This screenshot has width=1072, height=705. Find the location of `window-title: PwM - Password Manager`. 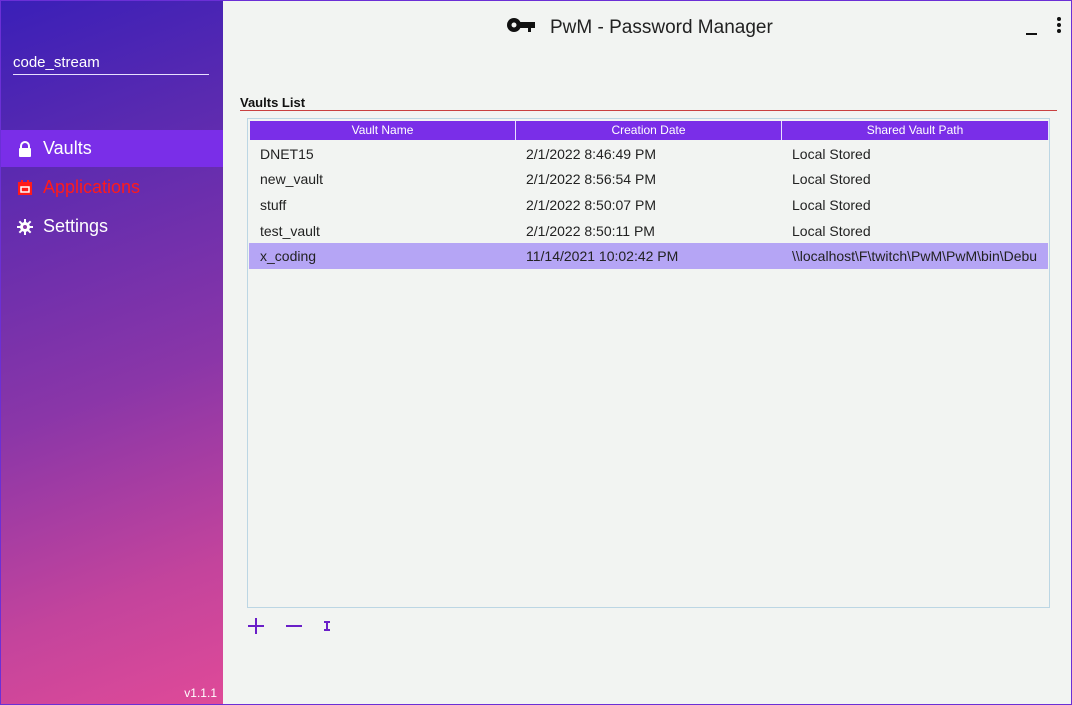

window-title: PwM - Password Manager is located at coordinates (639, 28).